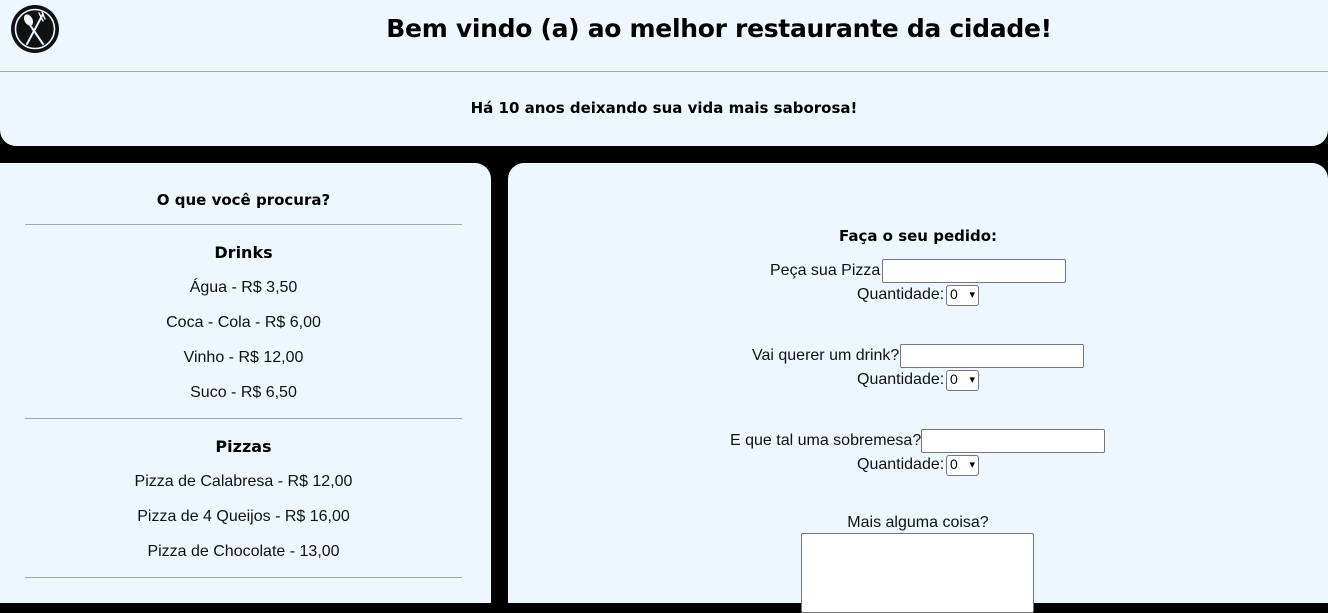 The width and height of the screenshot is (1328, 613). Describe the element at coordinates (974, 271) in the screenshot. I see `pizza-input` at that location.